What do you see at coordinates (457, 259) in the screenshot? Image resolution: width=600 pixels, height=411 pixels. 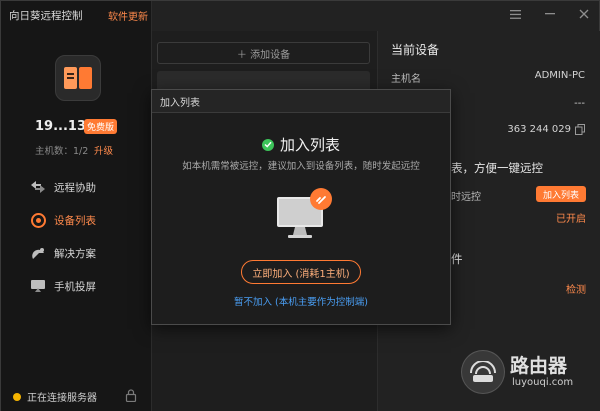 I see `component-heading: 件` at bounding box center [457, 259].